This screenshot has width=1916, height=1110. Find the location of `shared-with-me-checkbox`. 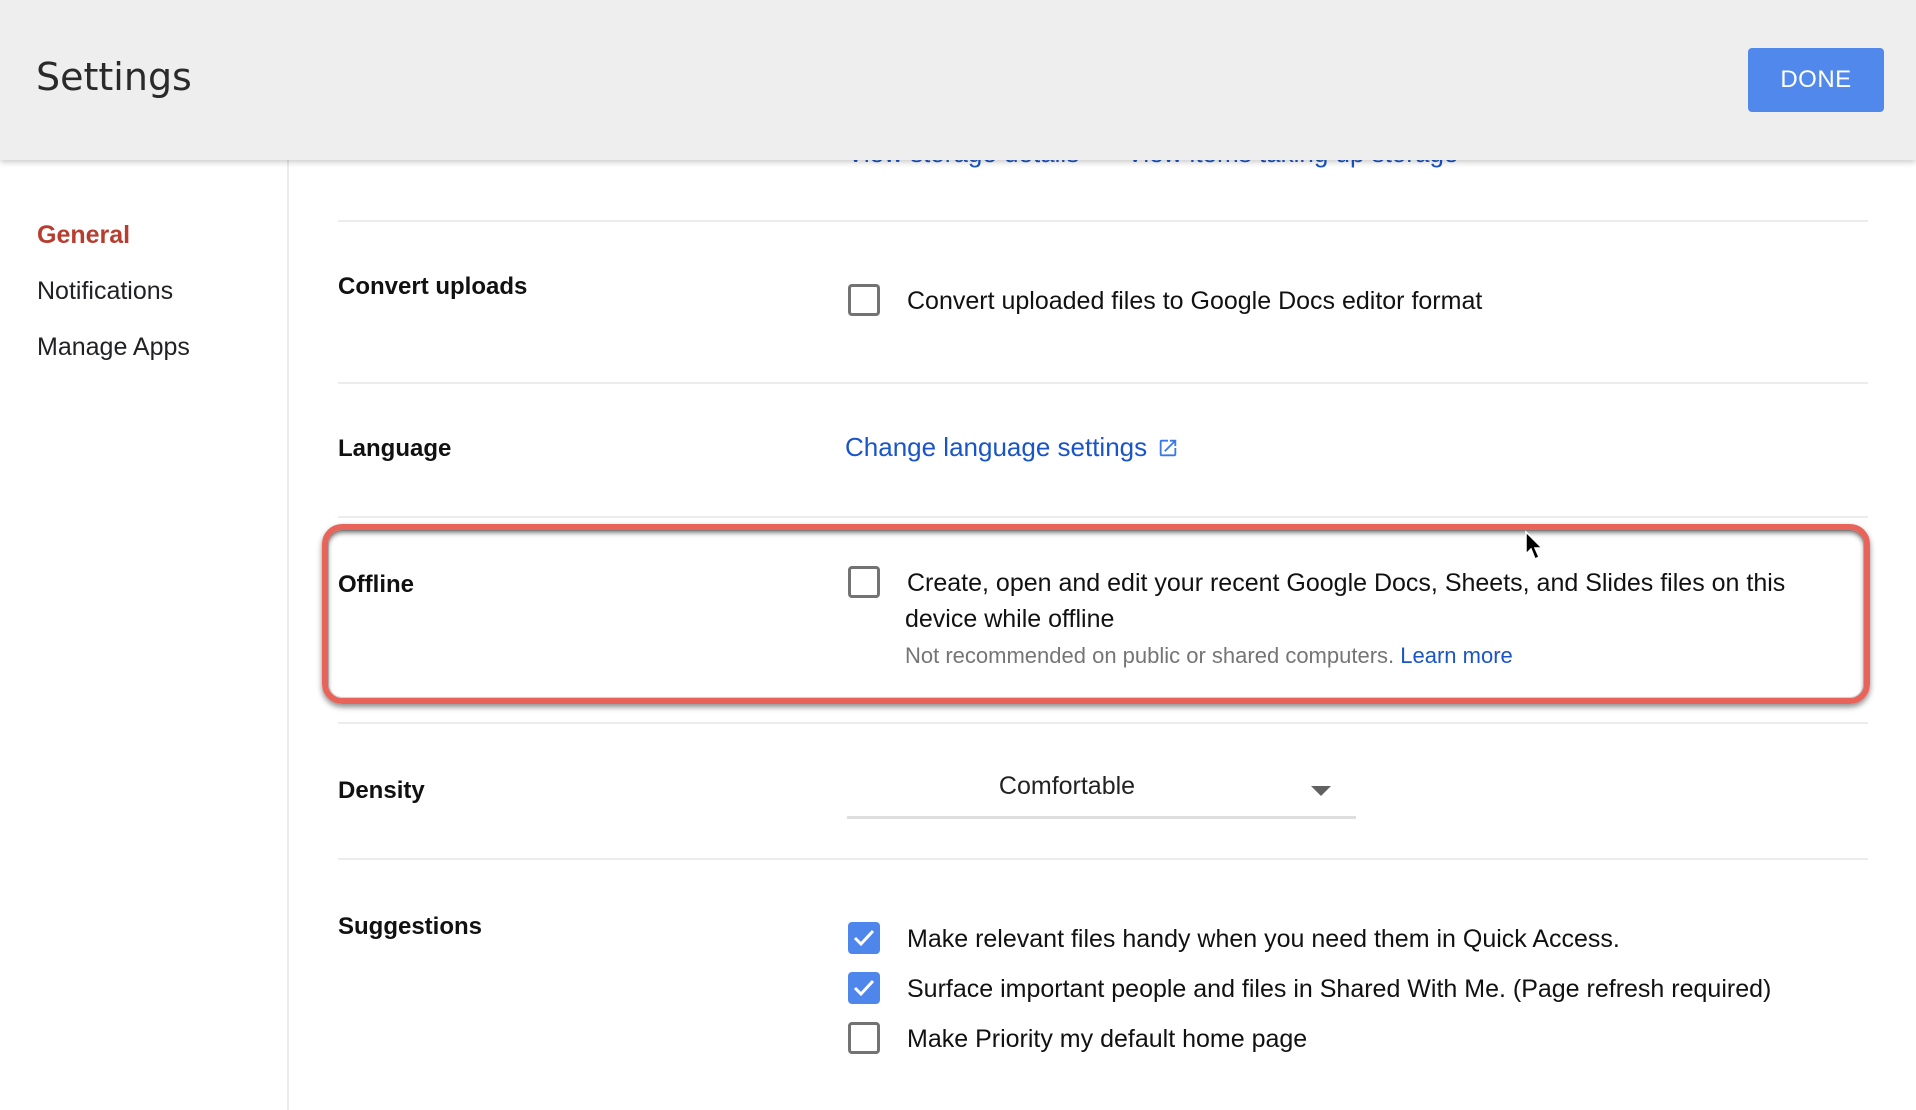

shared-with-me-checkbox is located at coordinates (864, 988).